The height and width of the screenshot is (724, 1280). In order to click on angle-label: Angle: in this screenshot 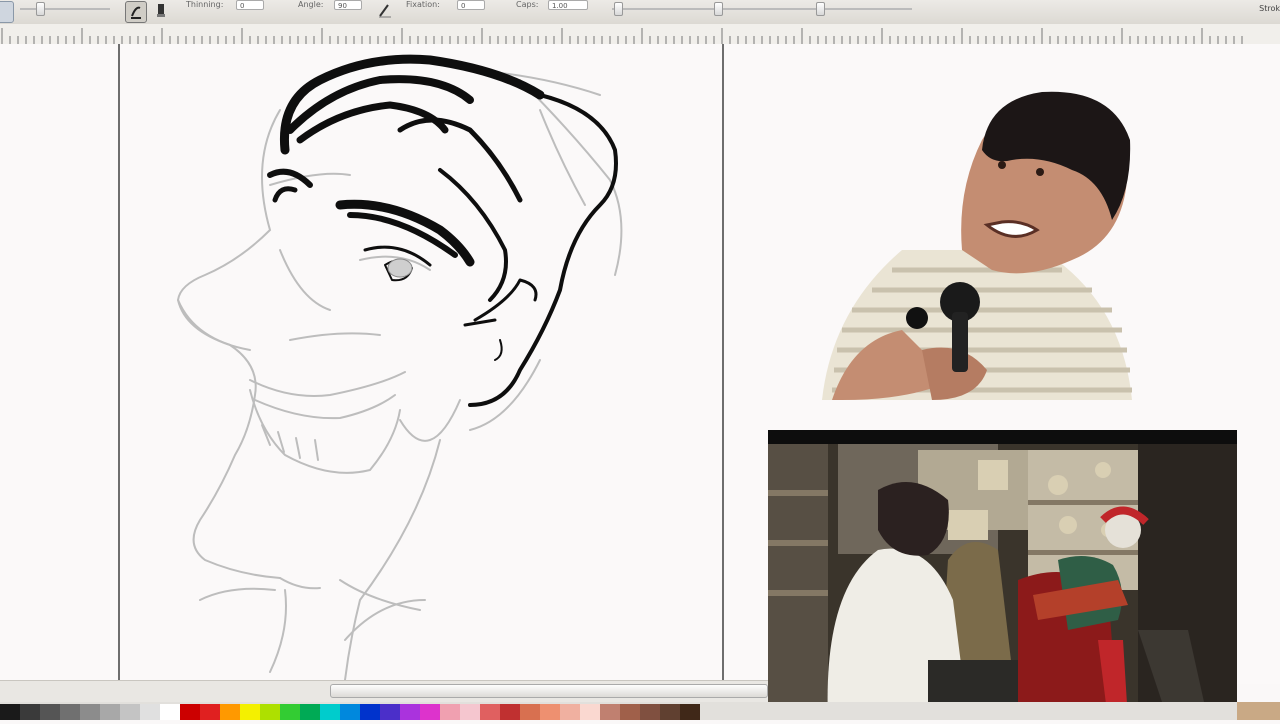, I will do `click(311, 4)`.